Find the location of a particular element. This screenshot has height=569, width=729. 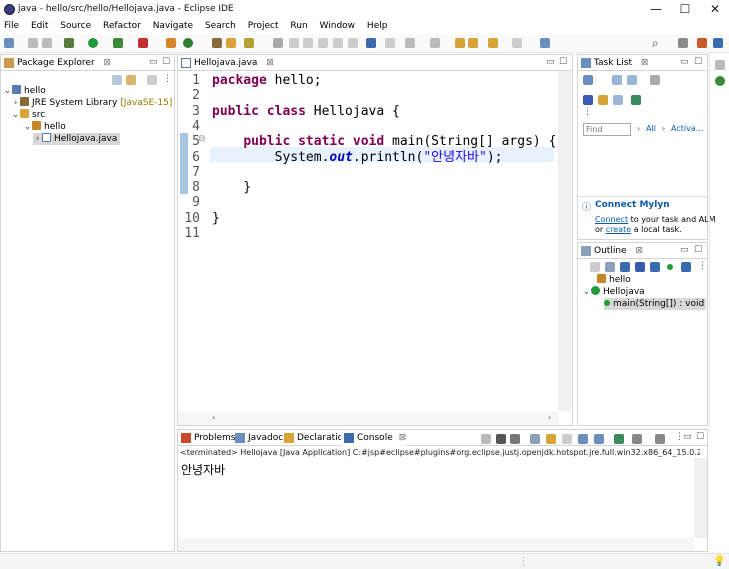

open-console-icon is located at coordinates (637, 439).